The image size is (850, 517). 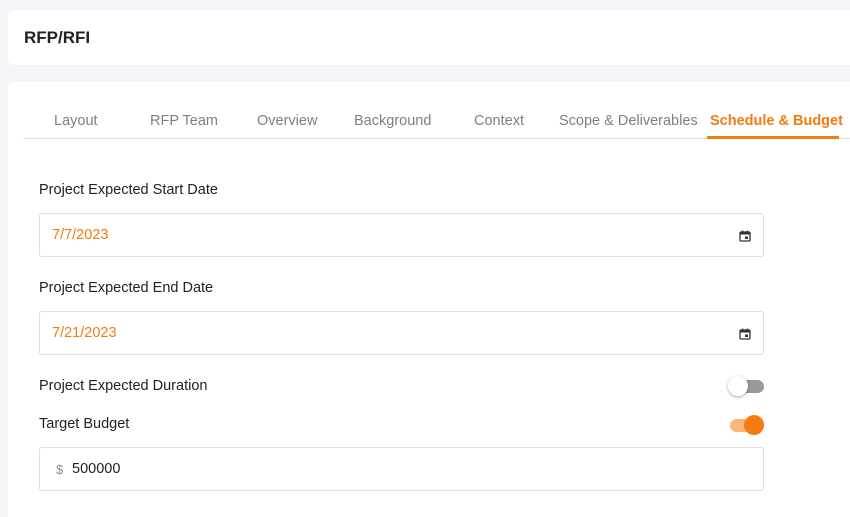 What do you see at coordinates (80, 235) in the screenshot?
I see `start-date-value: 7/7/2023` at bounding box center [80, 235].